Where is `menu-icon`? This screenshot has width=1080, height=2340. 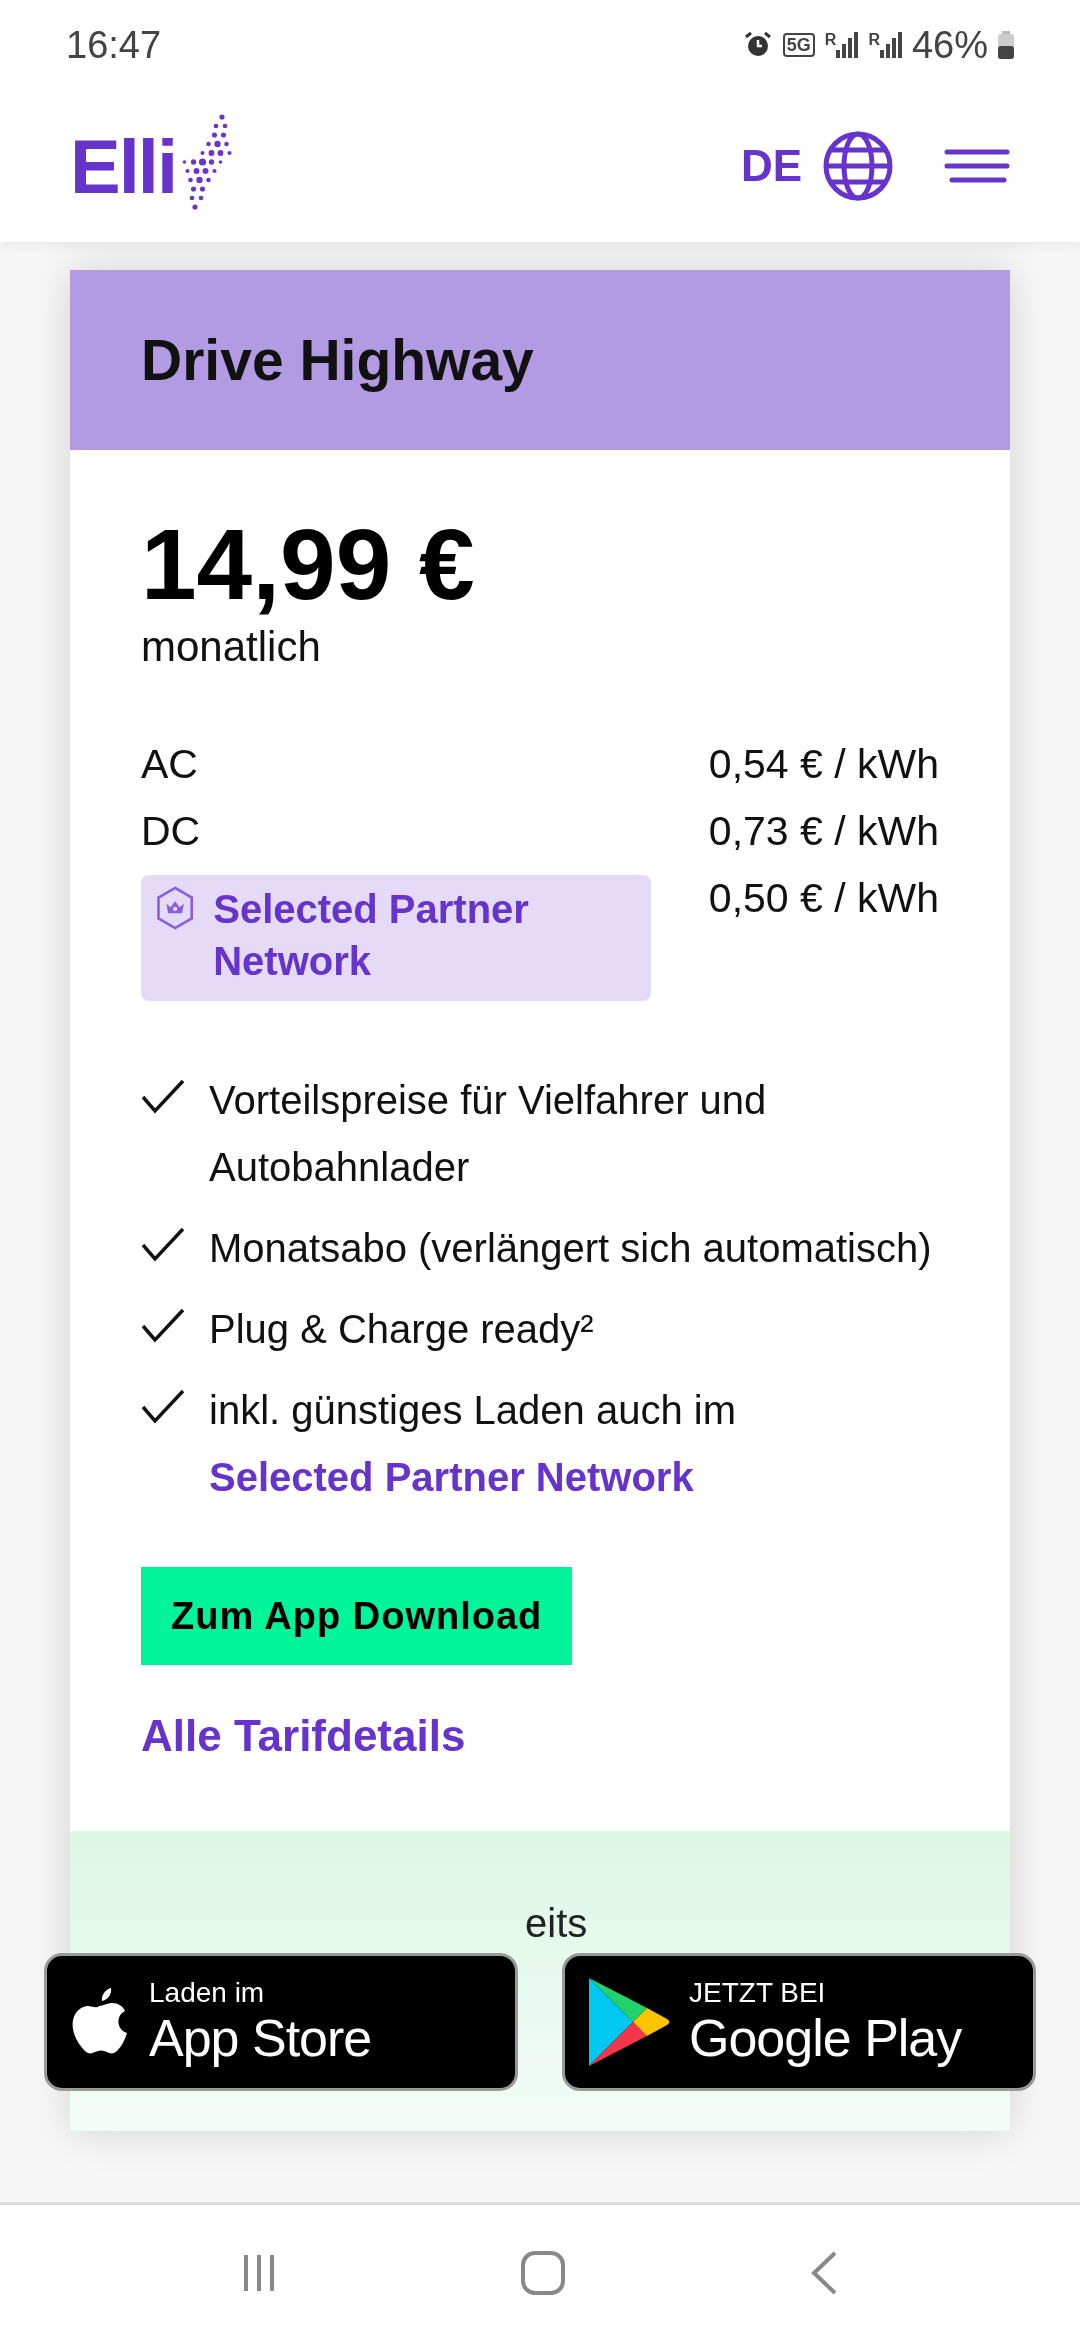 menu-icon is located at coordinates (977, 166).